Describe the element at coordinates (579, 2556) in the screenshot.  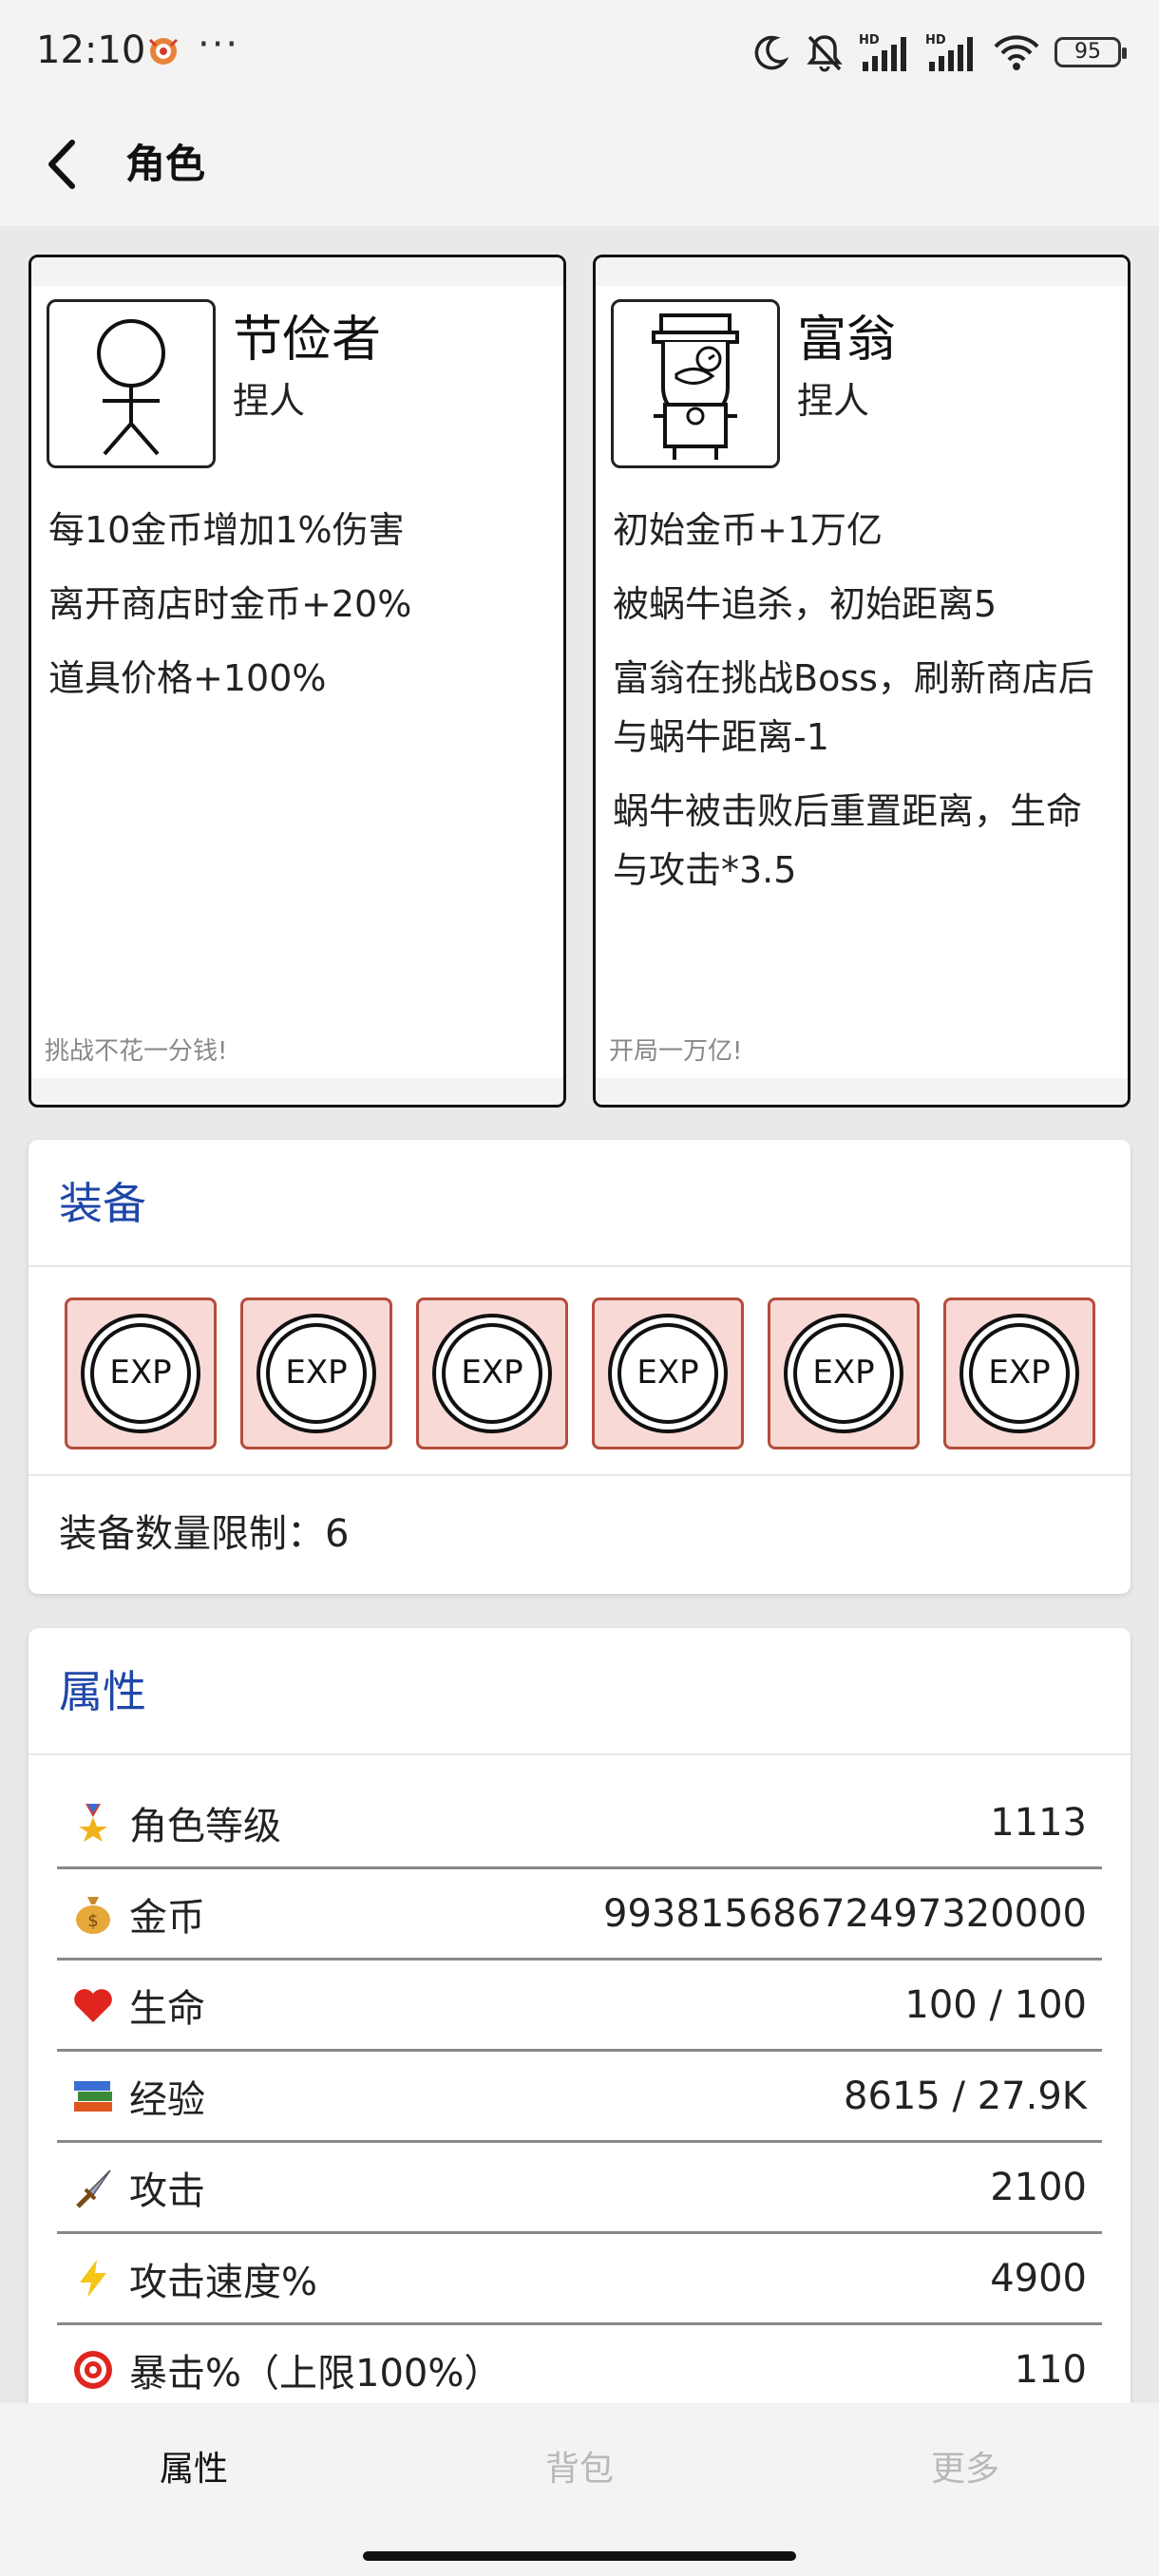
I see `home-indicator` at that location.